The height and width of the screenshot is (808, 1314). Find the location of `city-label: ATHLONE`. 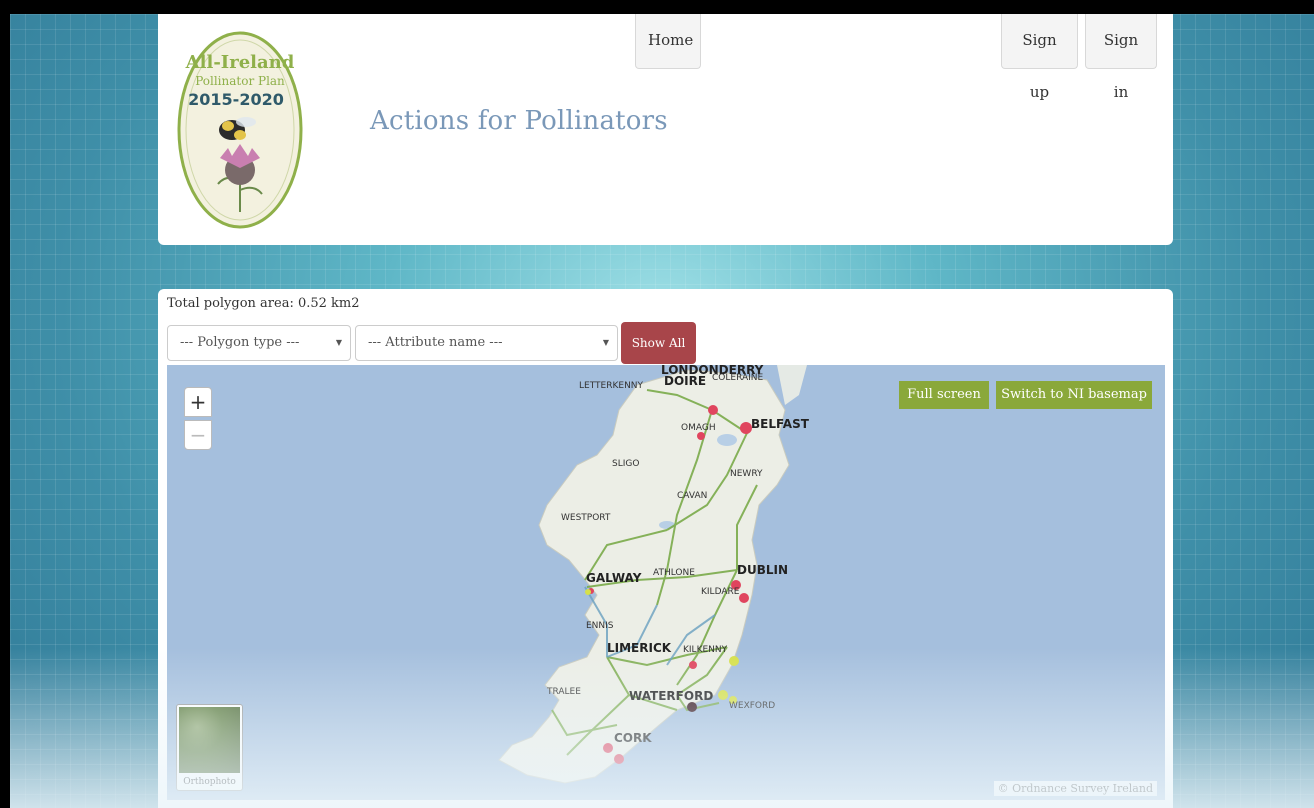

city-label: ATHLONE is located at coordinates (674, 573).